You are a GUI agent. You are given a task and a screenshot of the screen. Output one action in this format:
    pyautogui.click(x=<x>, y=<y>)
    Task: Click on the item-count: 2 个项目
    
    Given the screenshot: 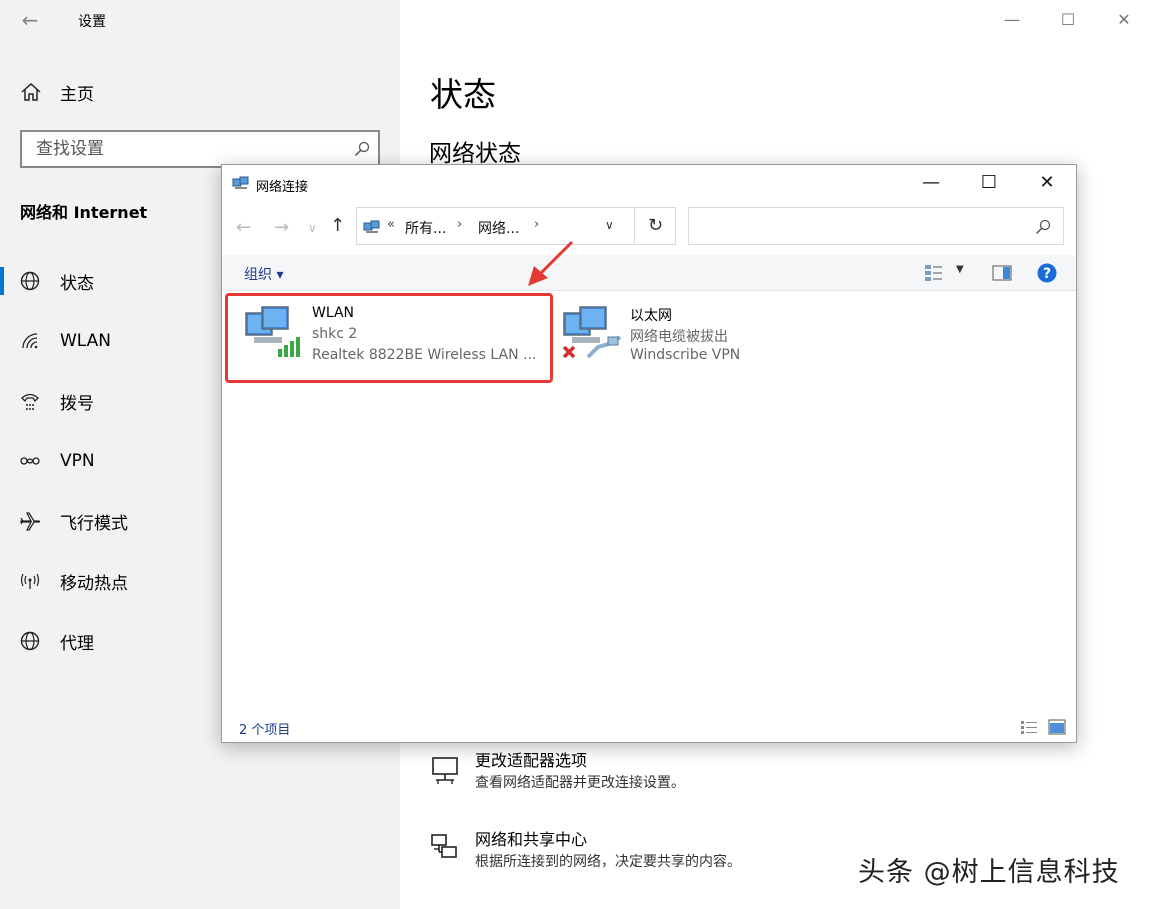 What is the action you would take?
    pyautogui.click(x=265, y=730)
    